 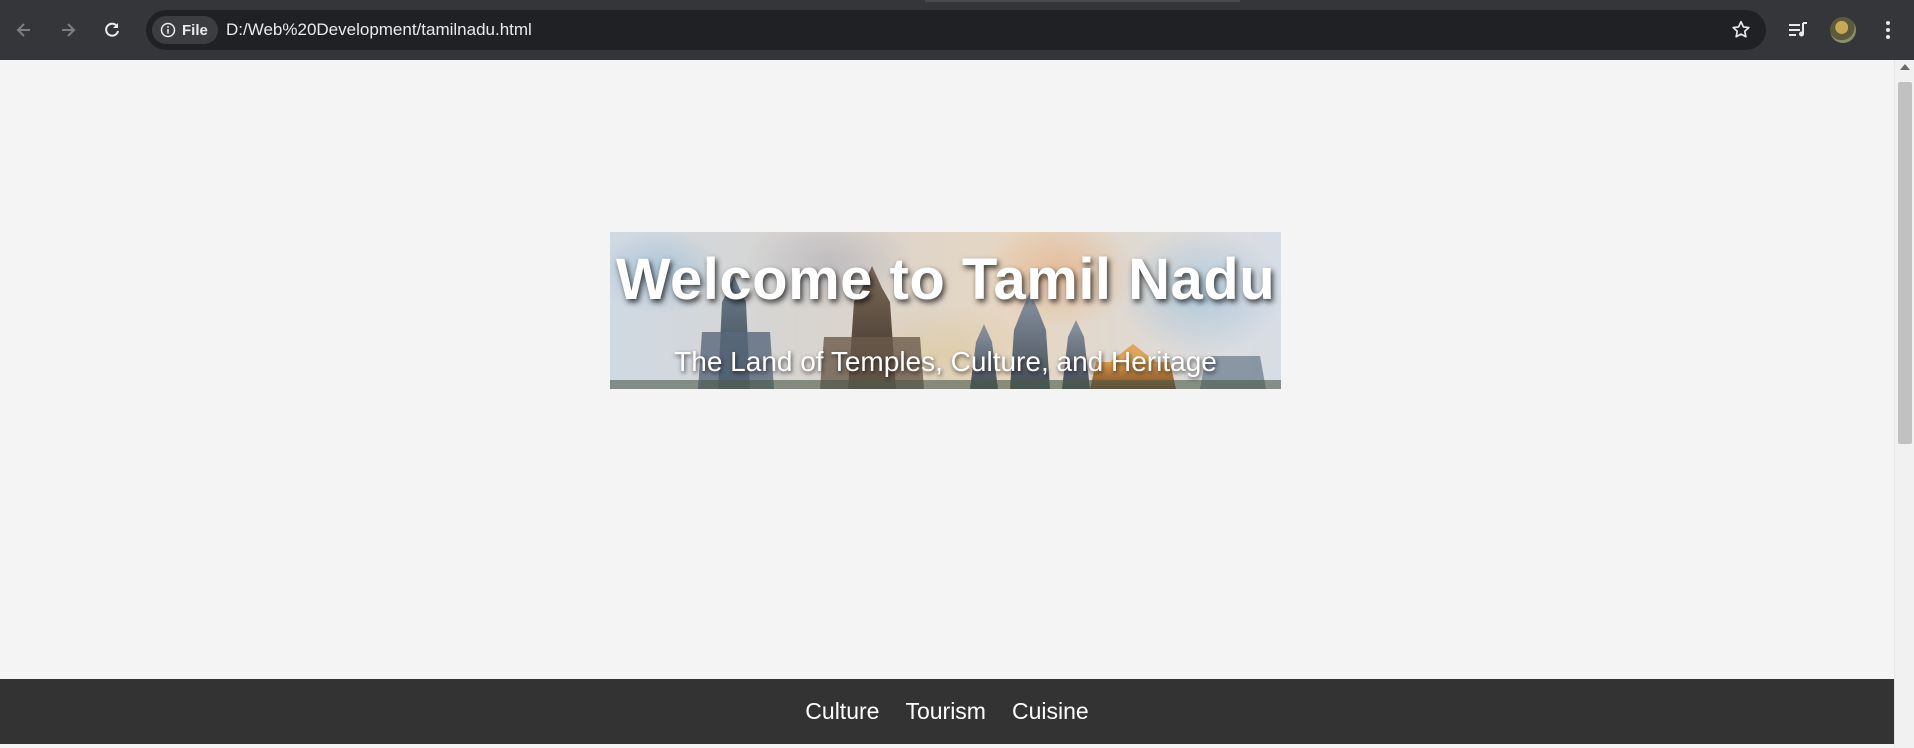 I want to click on media-controls-button, so click(x=1798, y=30).